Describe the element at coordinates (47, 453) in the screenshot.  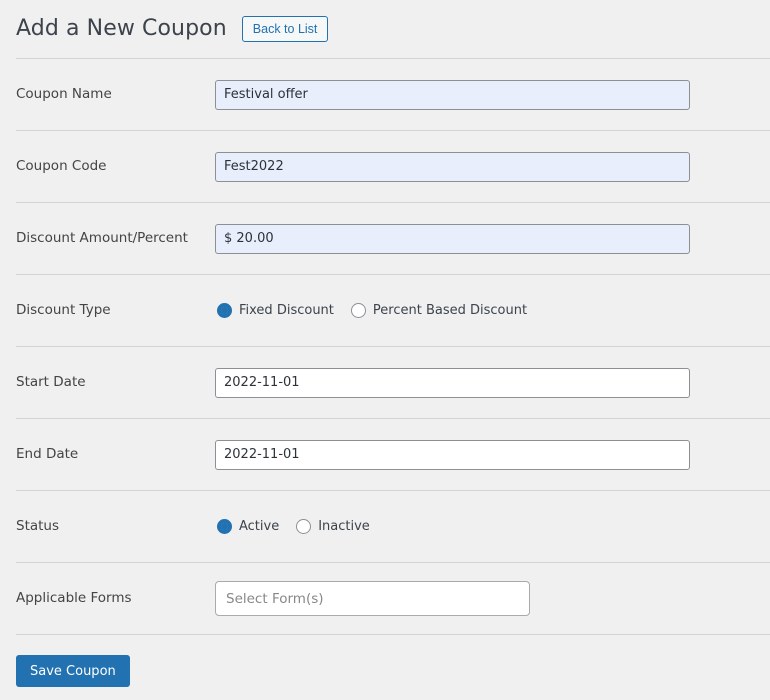
I see `label-end-date: End Date` at that location.